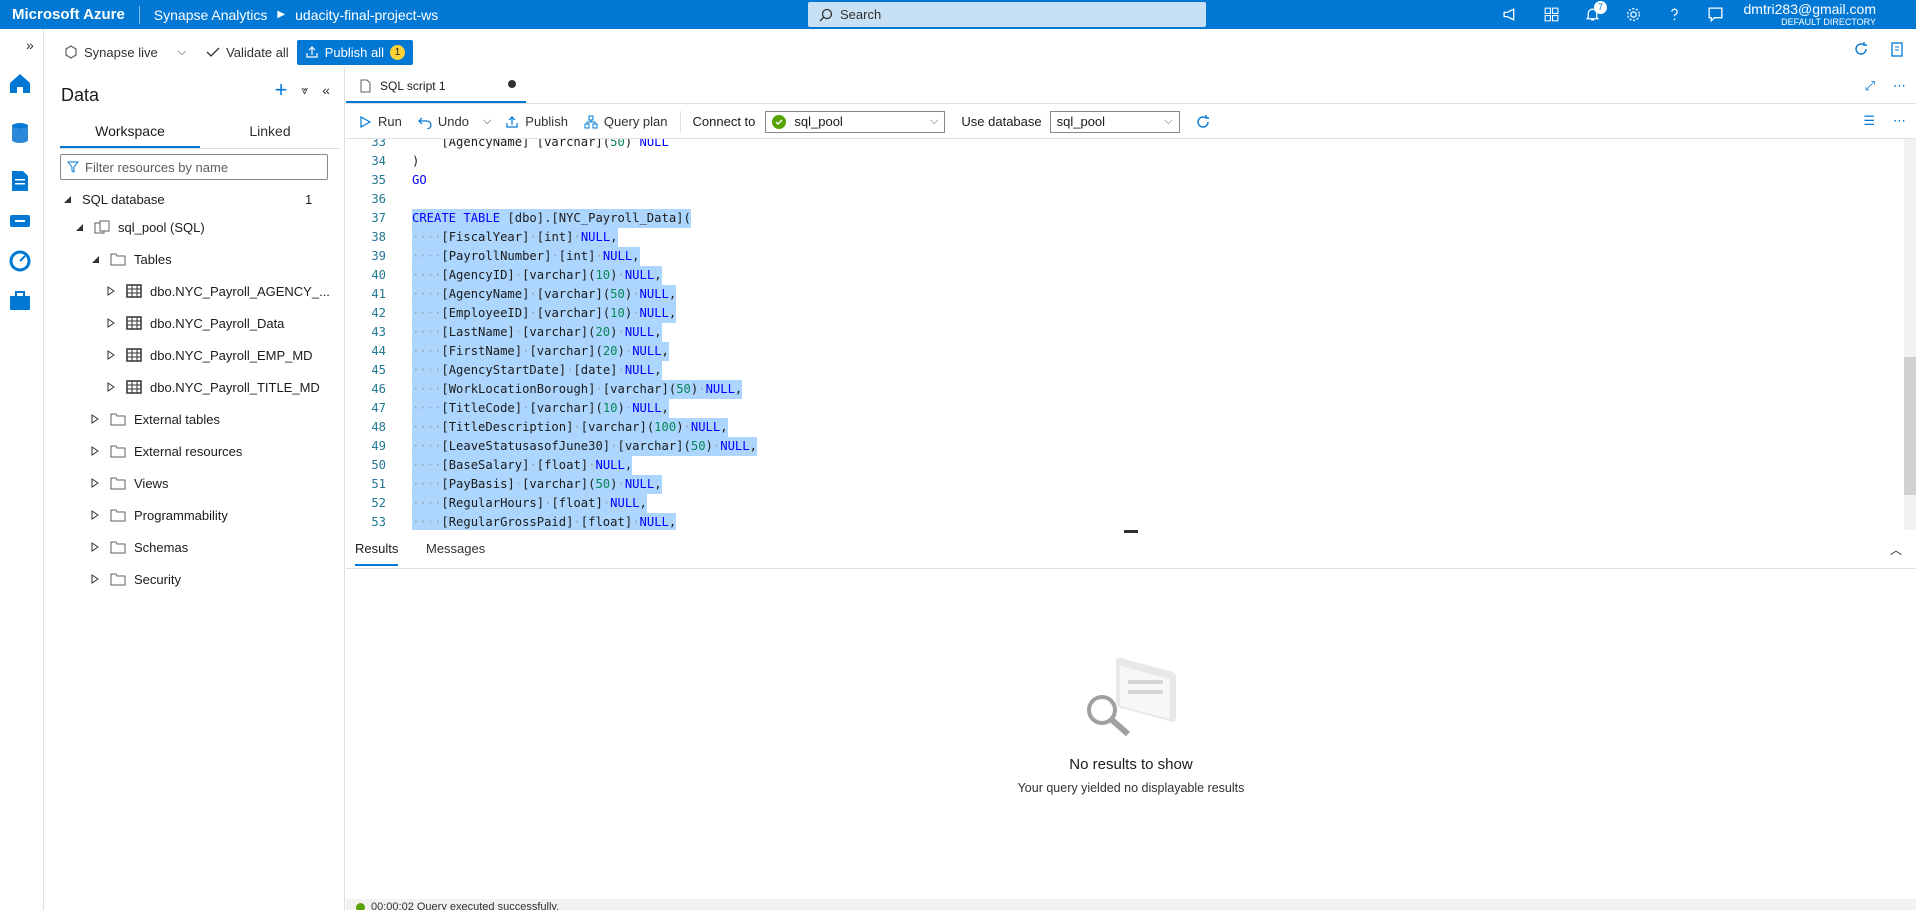 Image resolution: width=1916 pixels, height=910 pixels. I want to click on line-number: 42, so click(378, 313).